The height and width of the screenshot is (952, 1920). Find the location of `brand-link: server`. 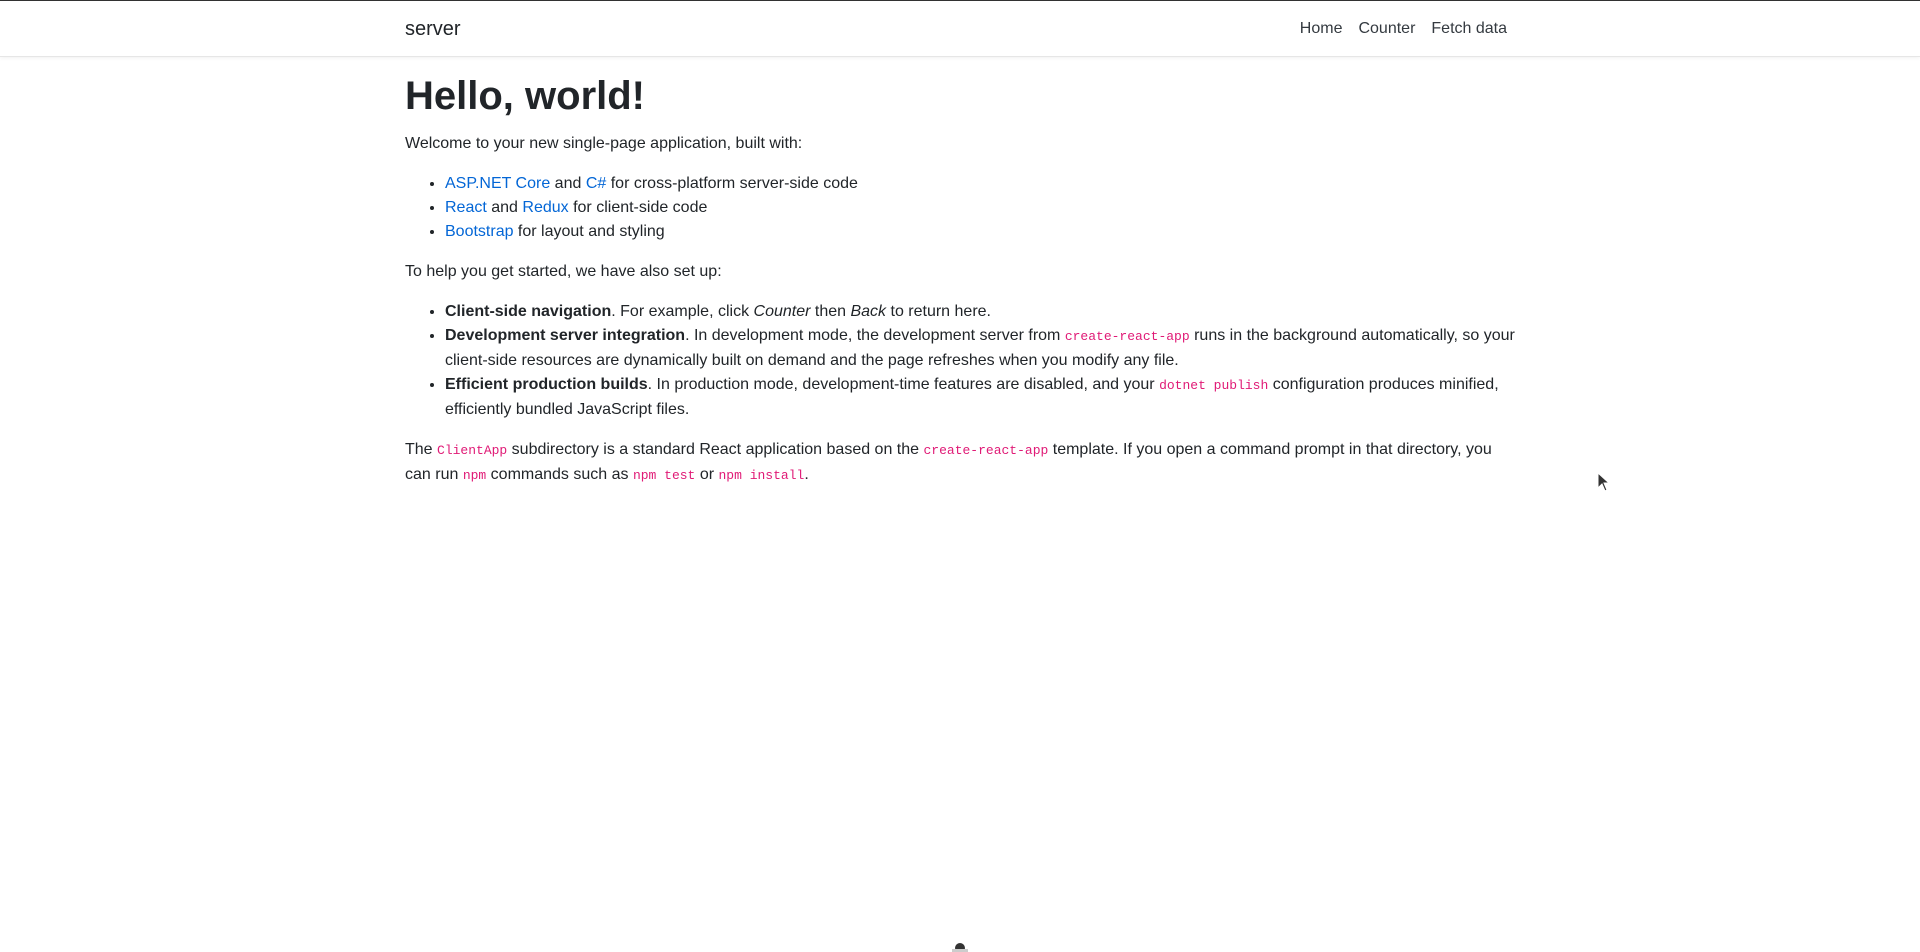

brand-link: server is located at coordinates (433, 29).